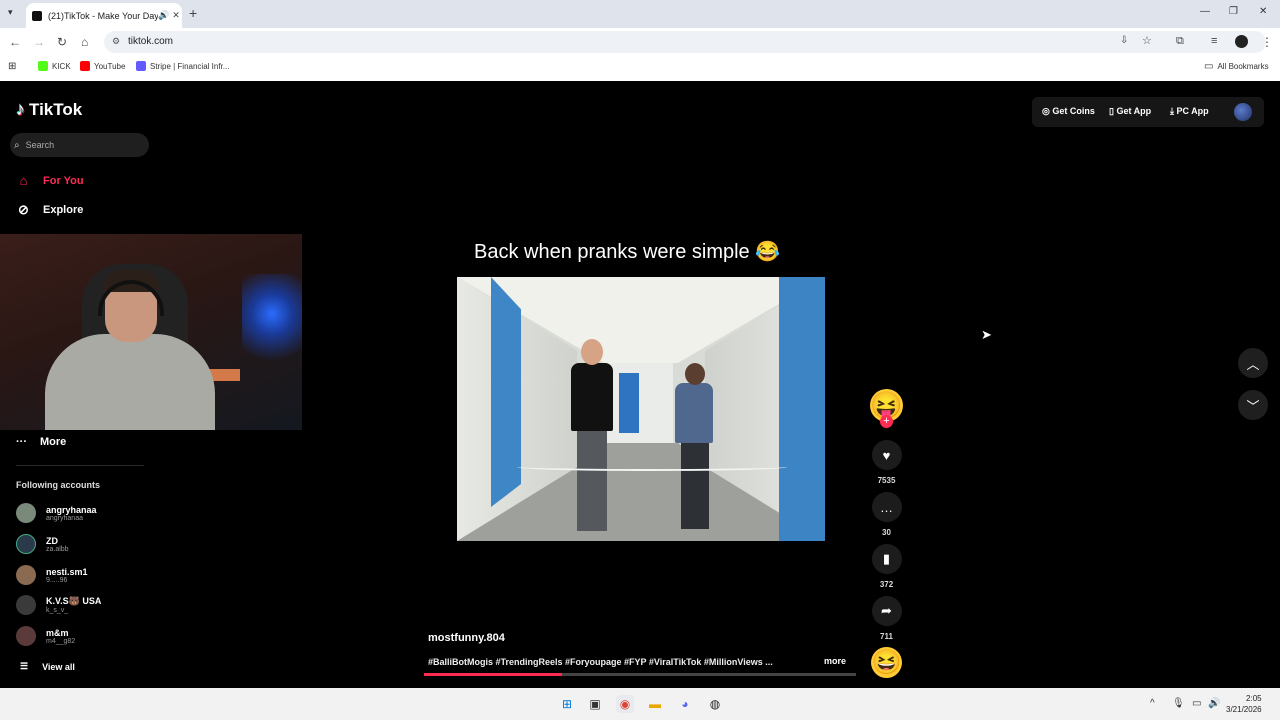  What do you see at coordinates (567, 704) in the screenshot?
I see `windows-start-icon: ⊞` at bounding box center [567, 704].